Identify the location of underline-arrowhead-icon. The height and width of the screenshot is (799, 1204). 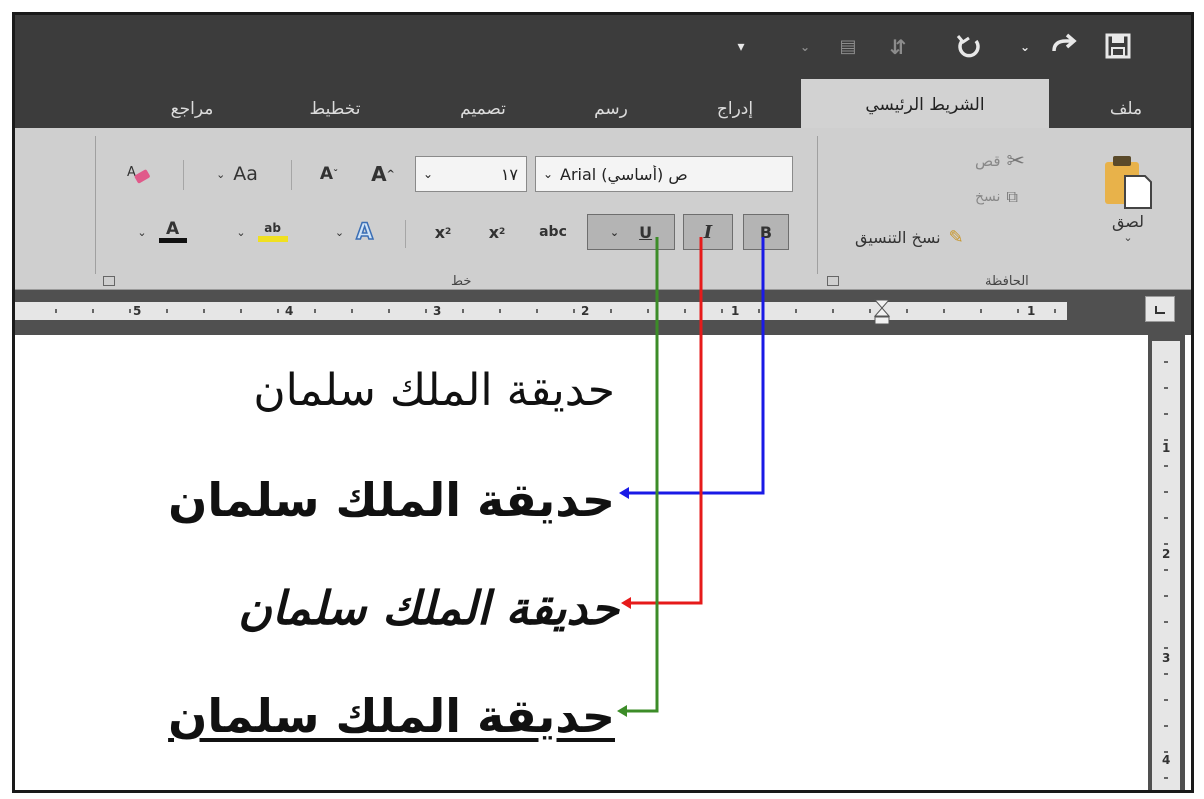
(622, 711).